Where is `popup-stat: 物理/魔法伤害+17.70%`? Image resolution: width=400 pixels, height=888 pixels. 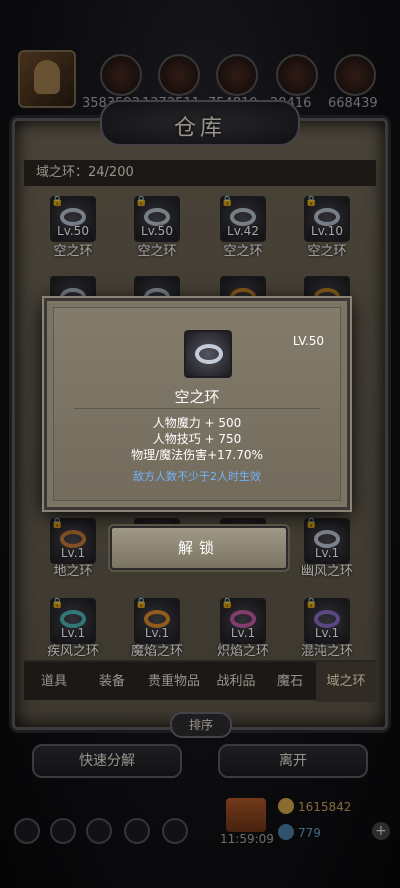 popup-stat: 物理/魔法伤害+17.70% is located at coordinates (197, 455).